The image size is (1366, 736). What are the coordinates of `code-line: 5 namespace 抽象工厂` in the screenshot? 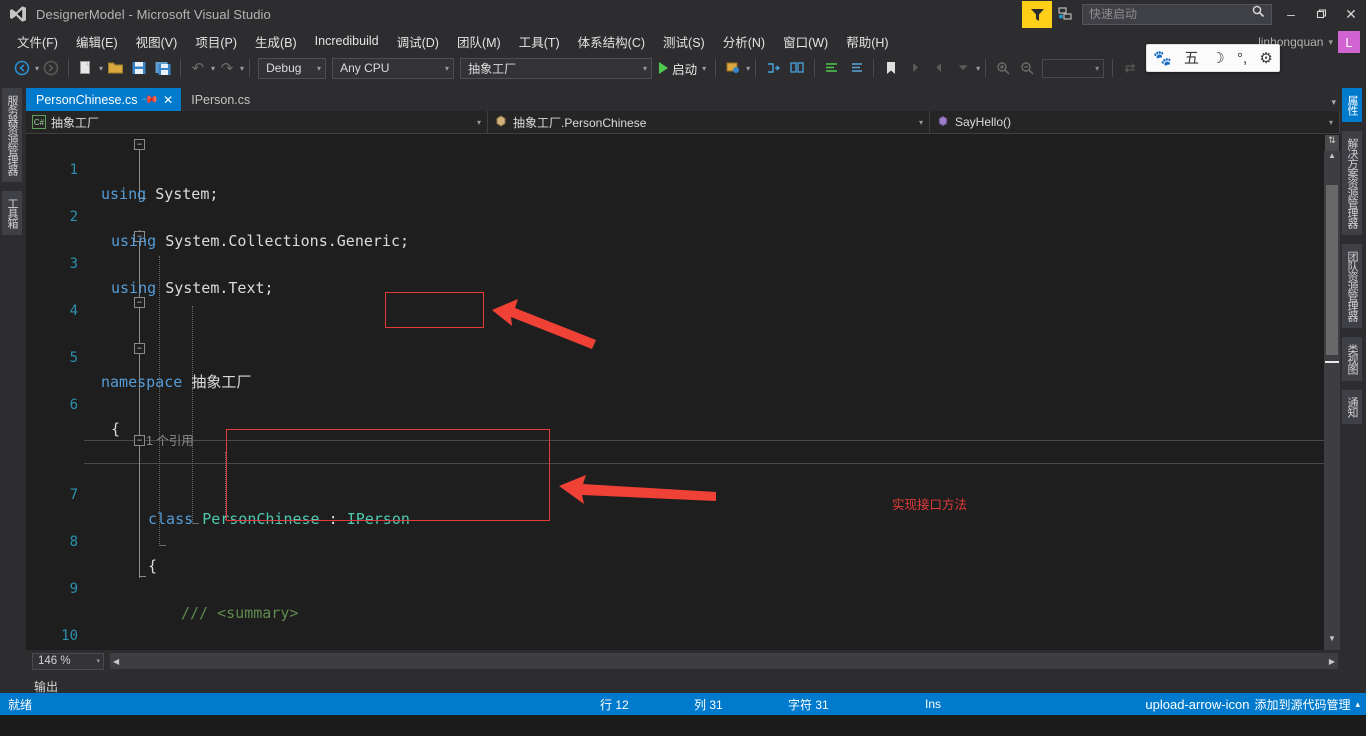 It's located at (683, 356).